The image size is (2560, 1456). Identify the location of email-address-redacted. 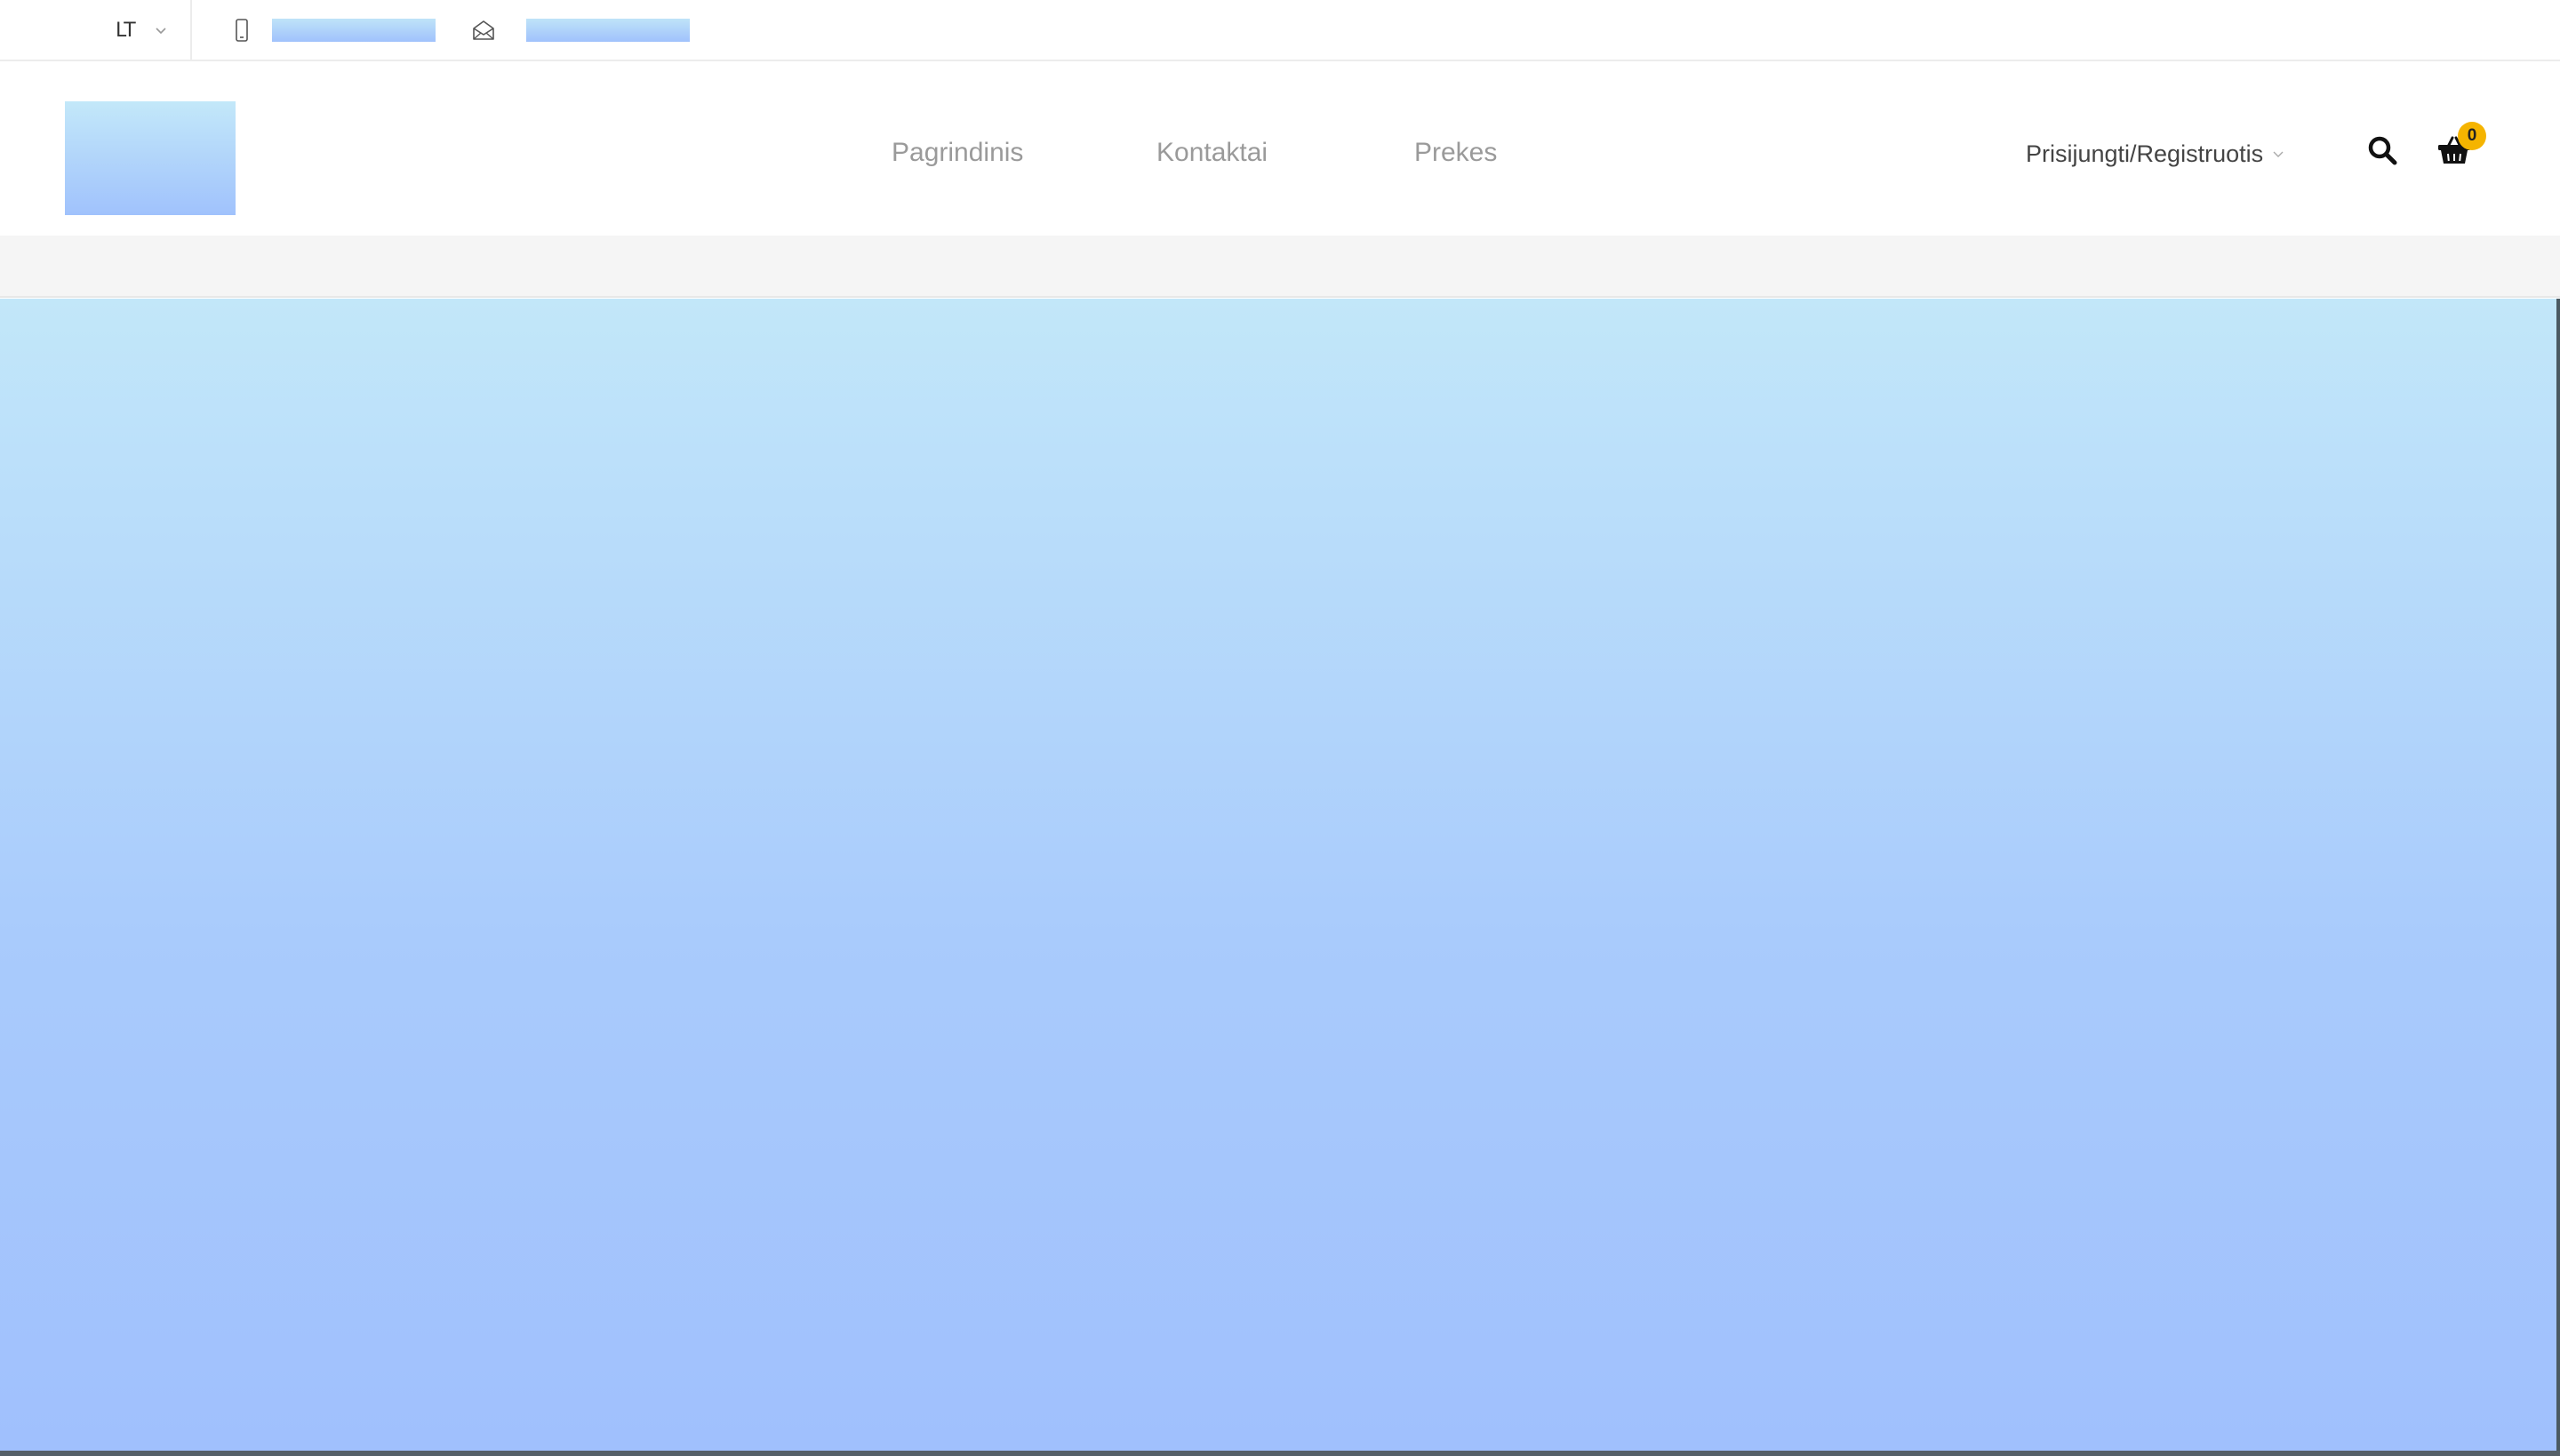
(608, 30).